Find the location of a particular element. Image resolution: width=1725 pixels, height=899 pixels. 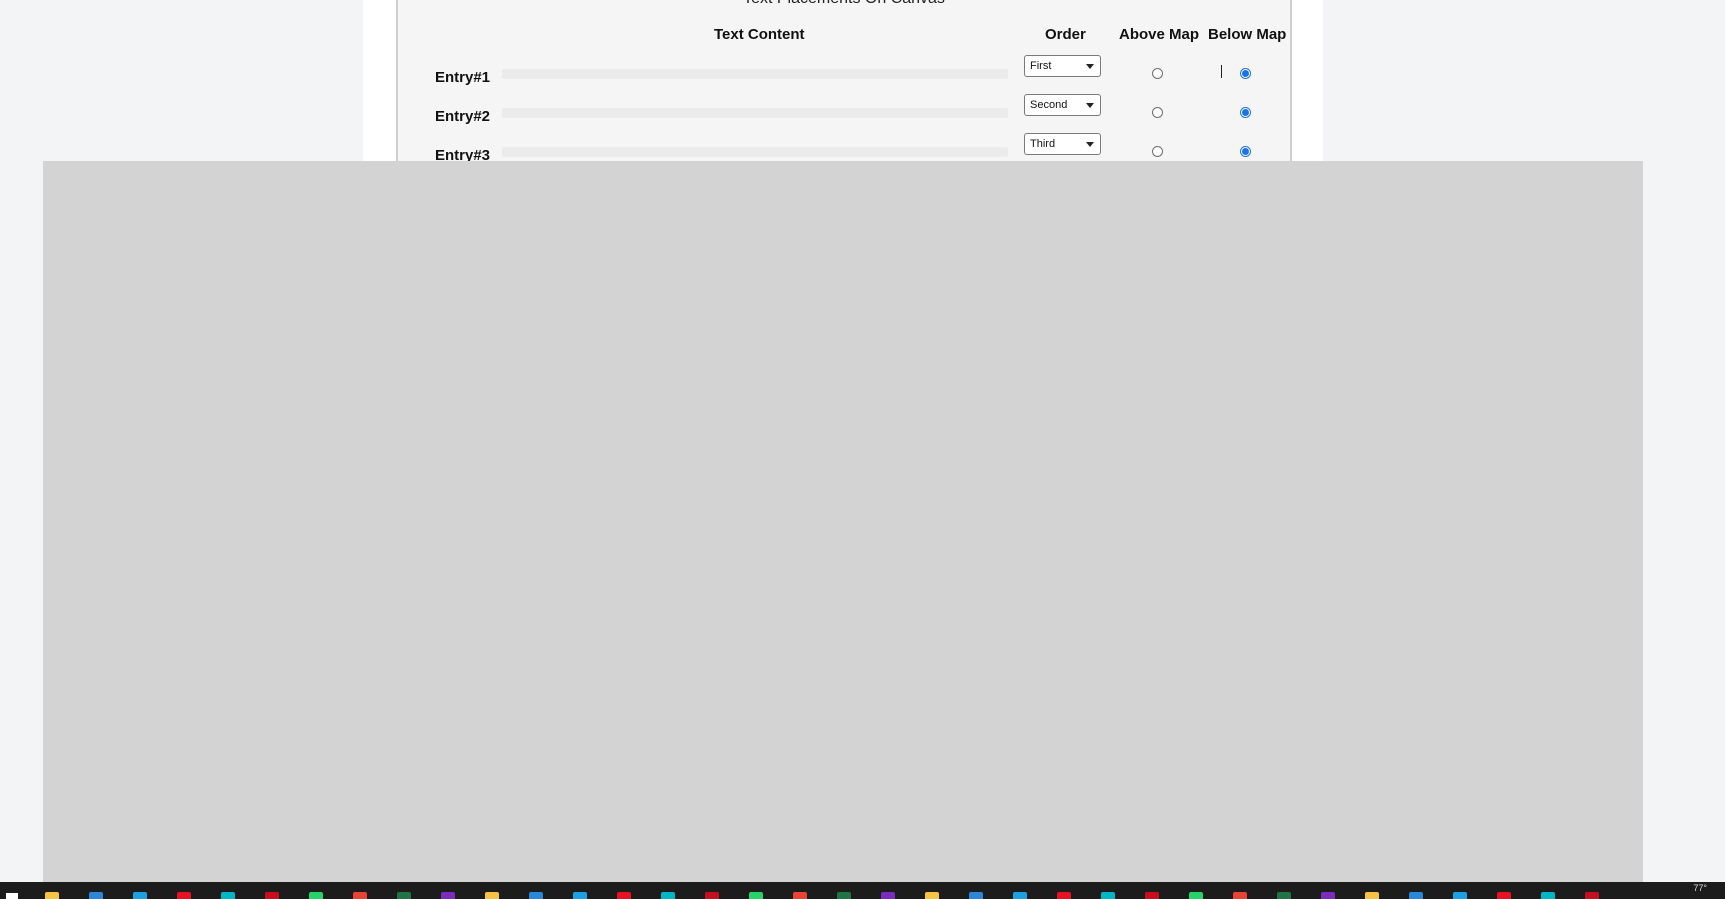

entry-1-above-map-radio is located at coordinates (1157, 73).